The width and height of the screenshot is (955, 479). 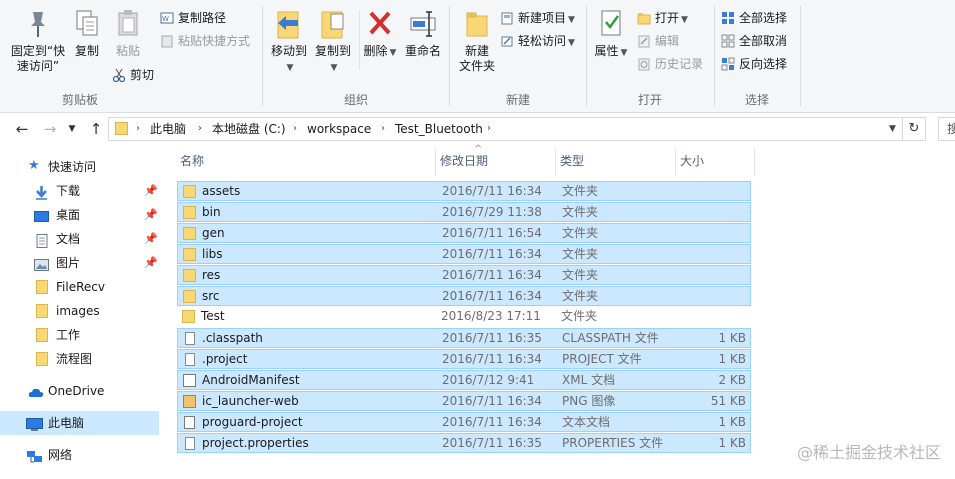 I want to click on paste-shortcut-button: 粘贴快捷方式, so click(x=205, y=41).